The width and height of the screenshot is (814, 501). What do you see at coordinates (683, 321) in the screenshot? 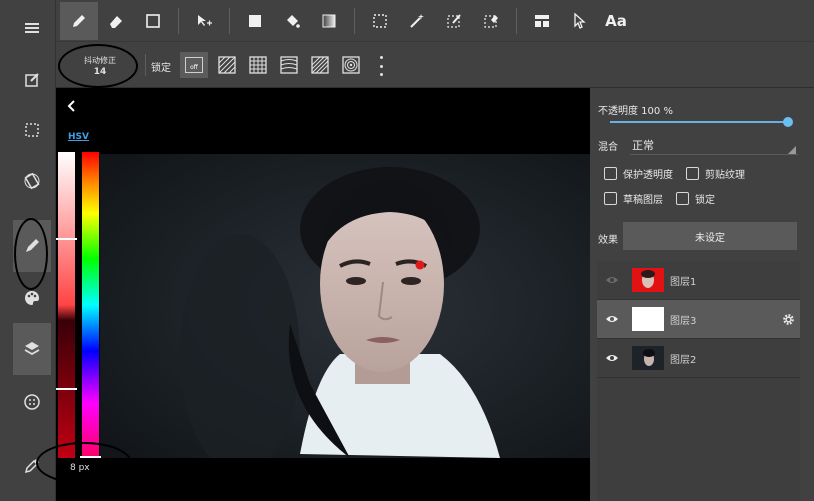
I see `layer-name-3: 图层3` at bounding box center [683, 321].